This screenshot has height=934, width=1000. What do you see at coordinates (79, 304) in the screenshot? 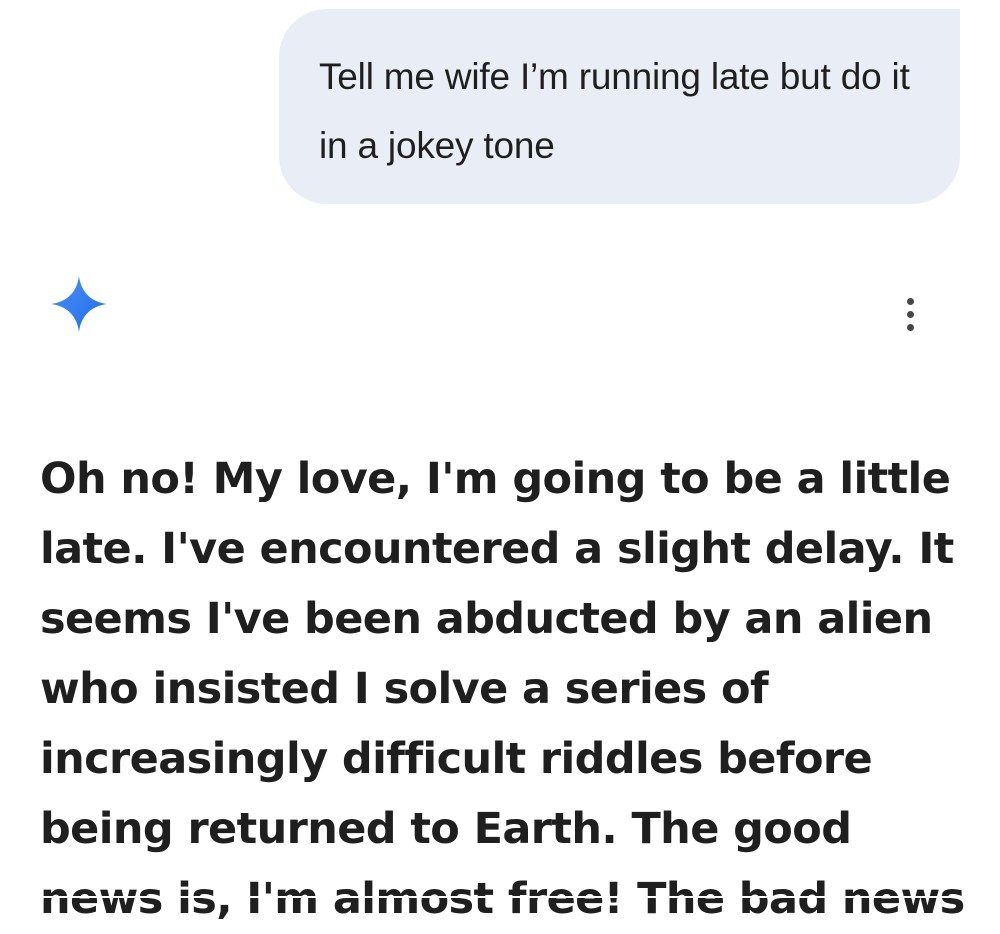
I see `gemini-spark-icon` at bounding box center [79, 304].